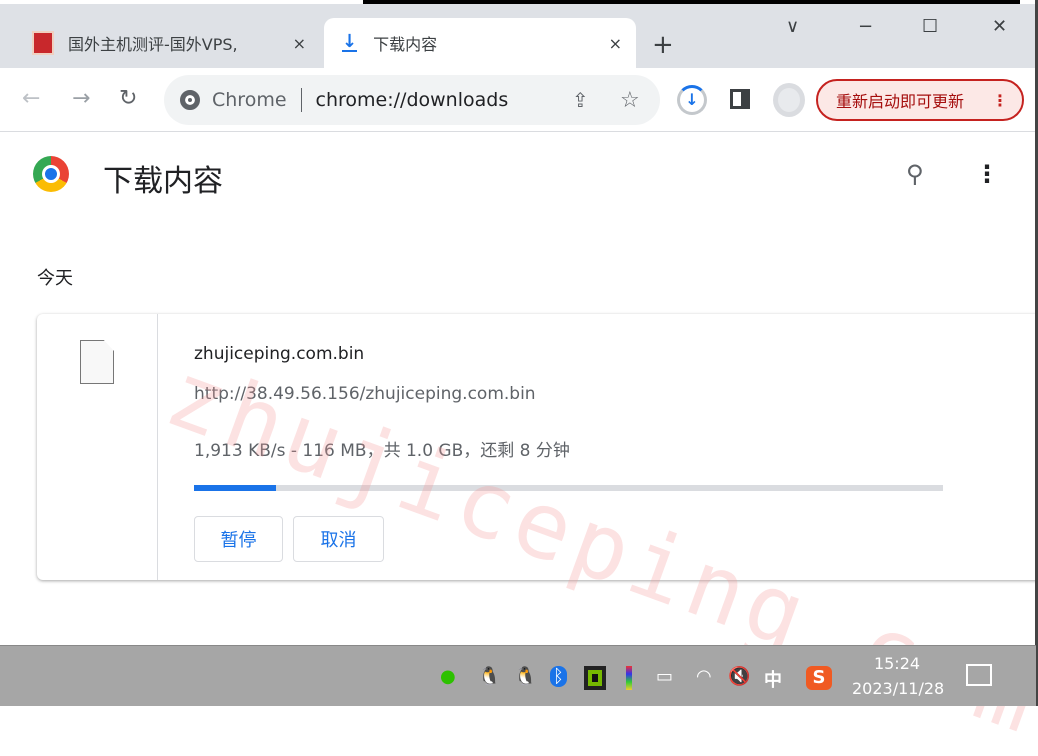  Describe the element at coordinates (405, 44) in the screenshot. I see `tab-title: 下载内容` at that location.